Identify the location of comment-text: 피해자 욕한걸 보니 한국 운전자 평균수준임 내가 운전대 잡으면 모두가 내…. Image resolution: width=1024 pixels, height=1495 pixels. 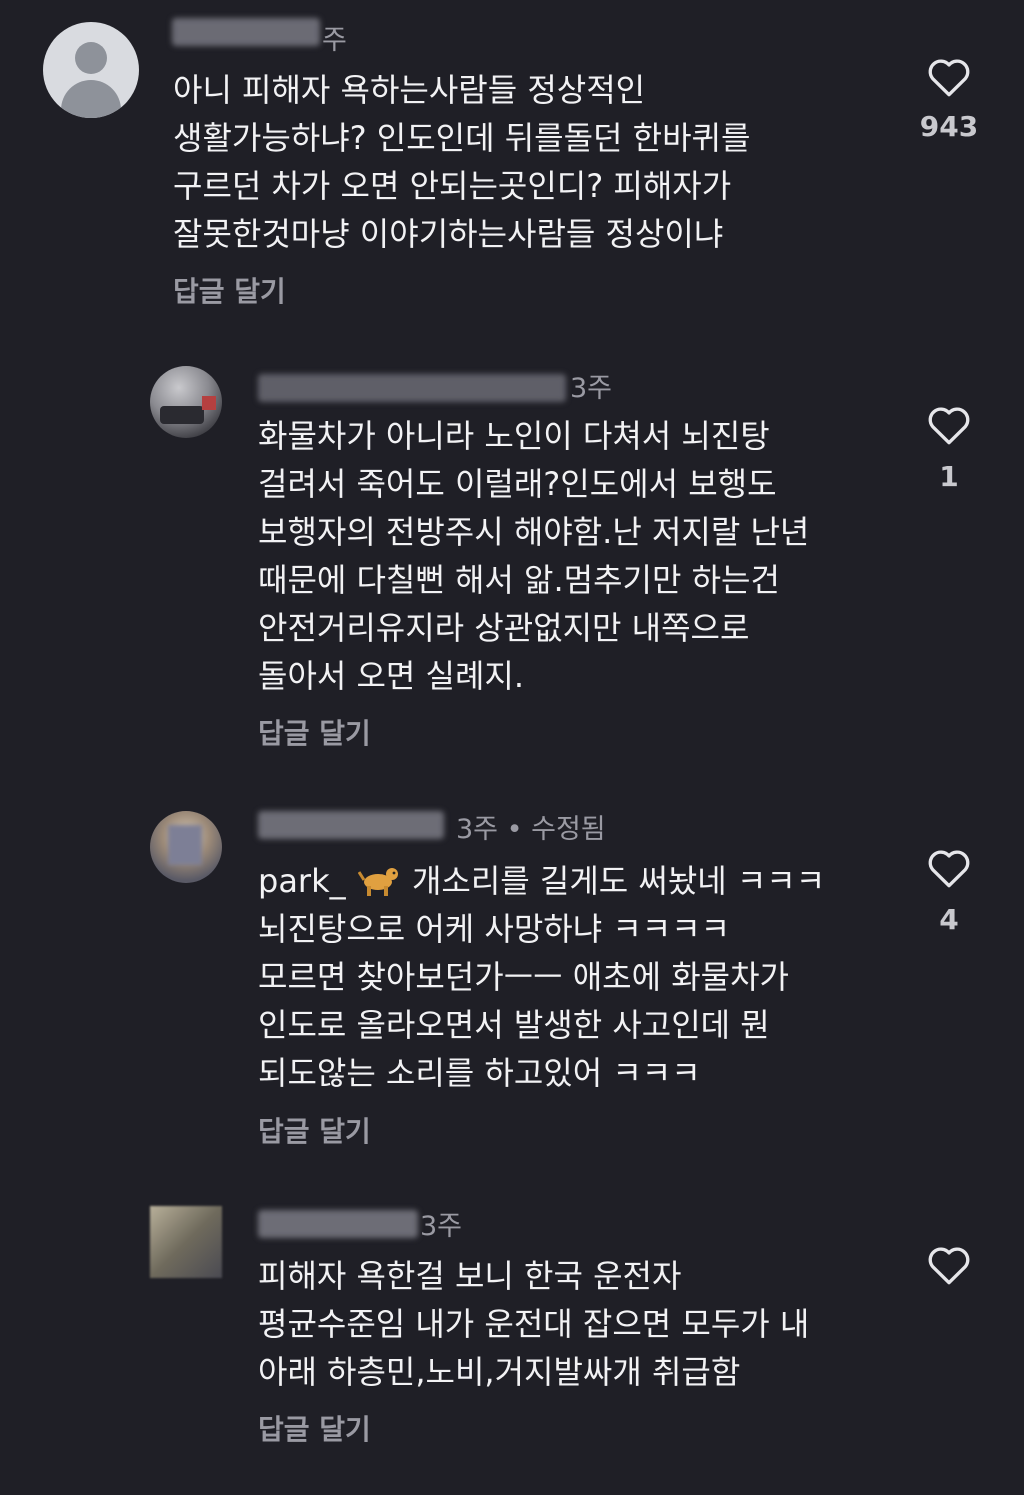
(534, 1324).